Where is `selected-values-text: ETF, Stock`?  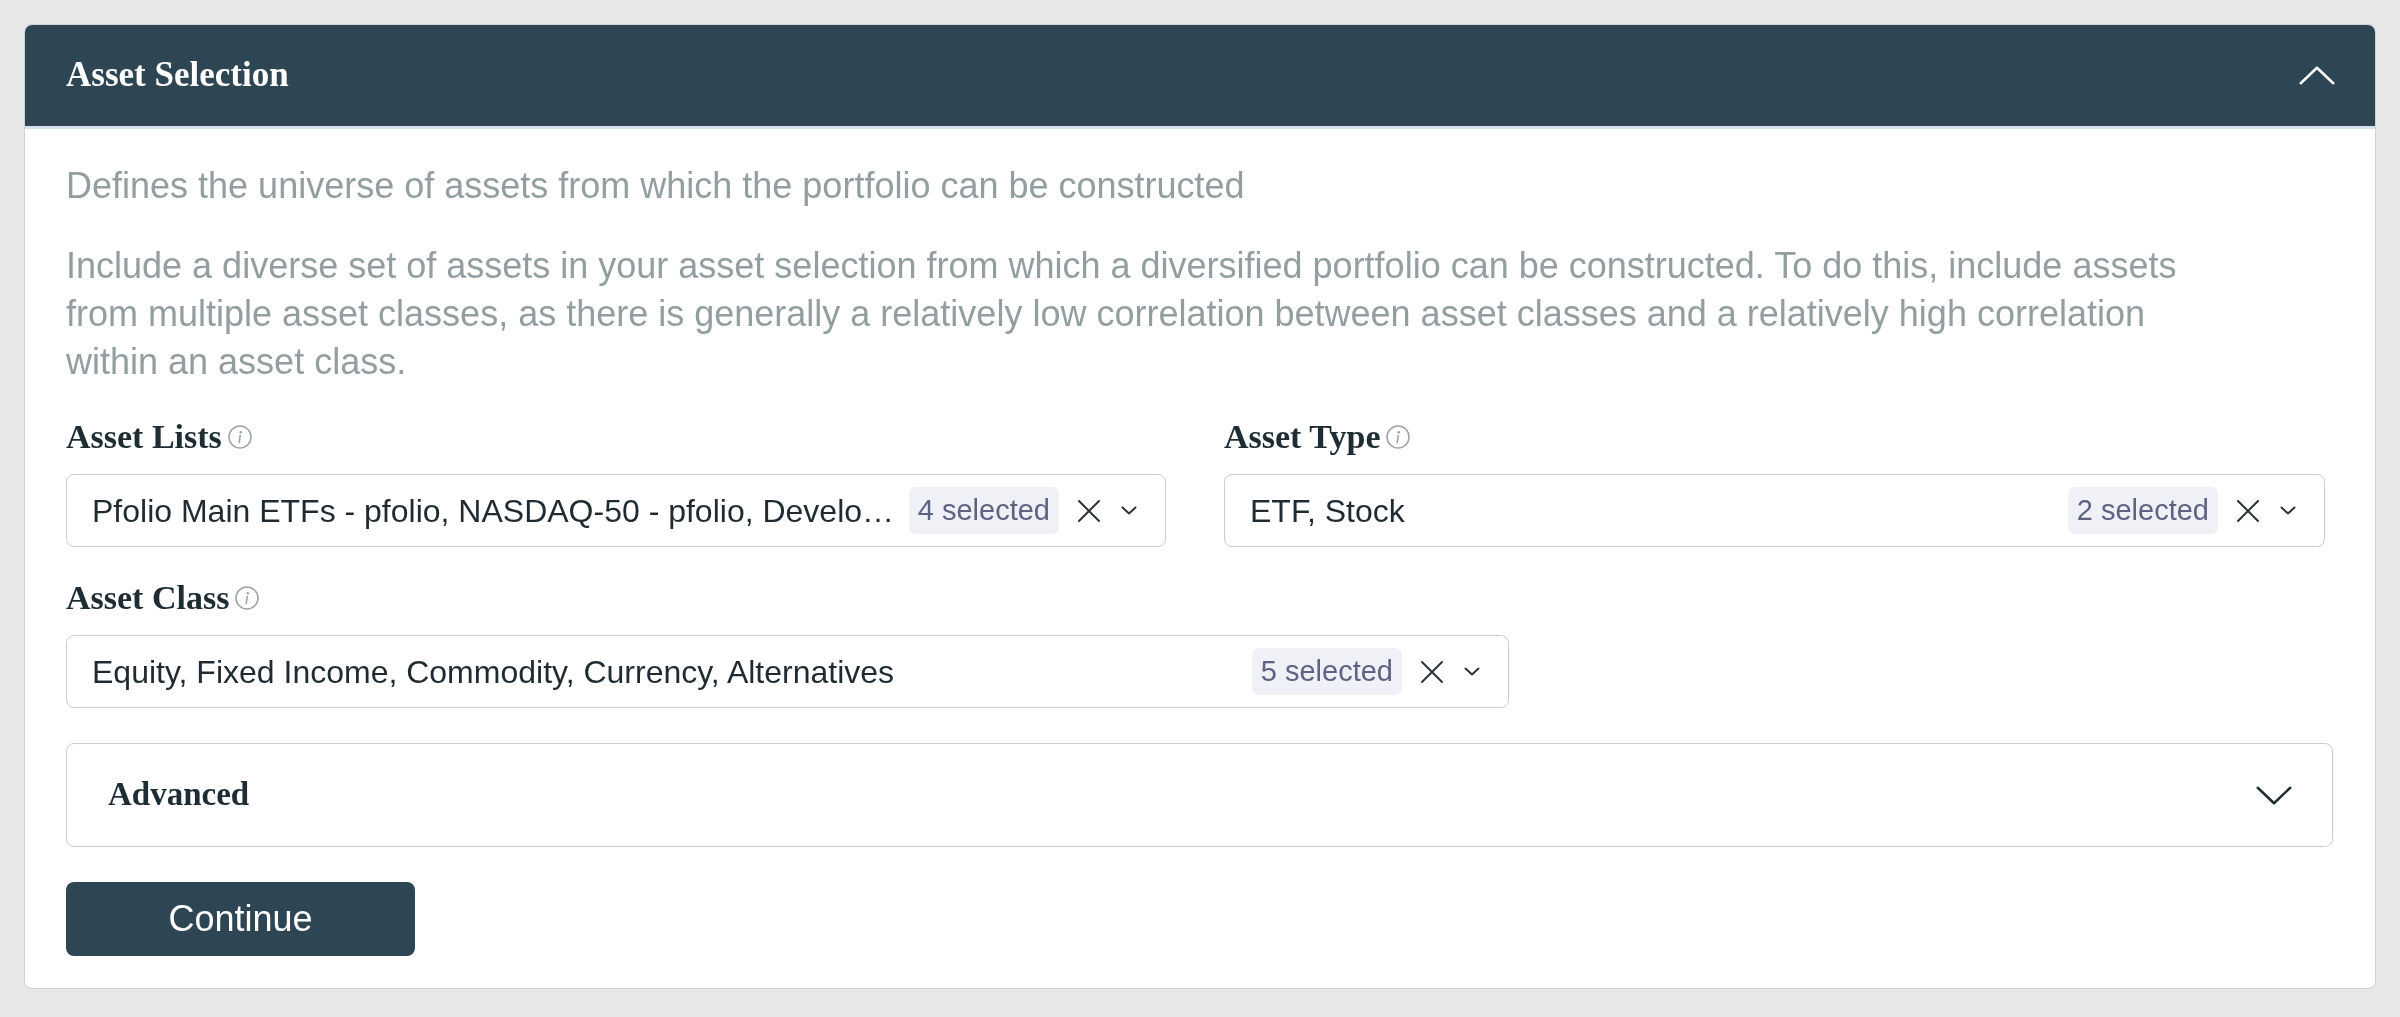
selected-values-text: ETF, Stock is located at coordinates (1328, 511).